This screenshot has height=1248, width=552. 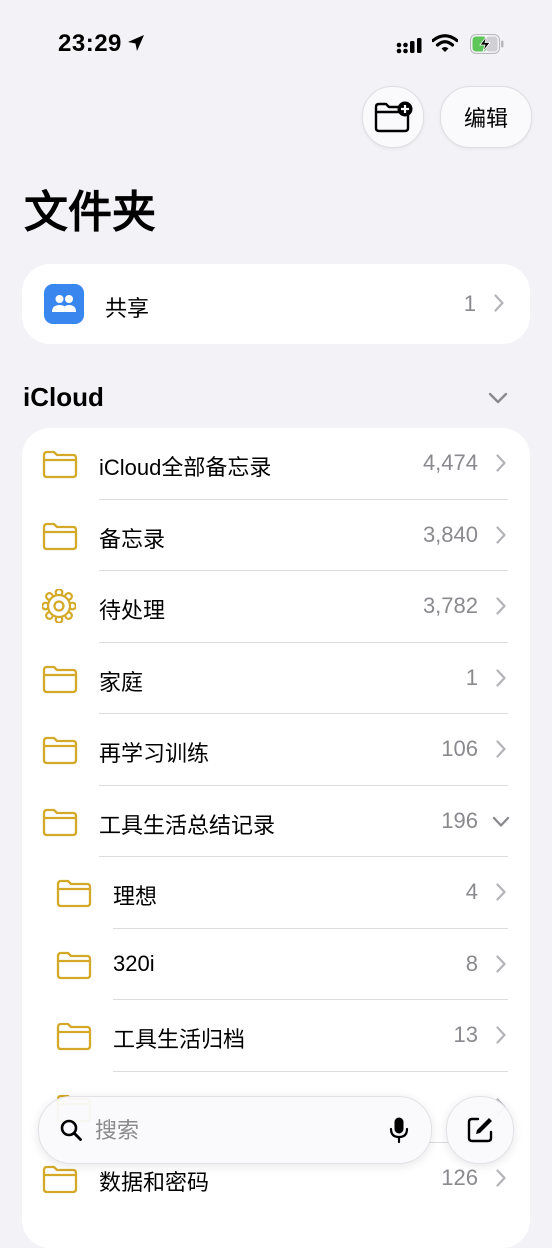 What do you see at coordinates (445, 43) in the screenshot?
I see `wifi-icon` at bounding box center [445, 43].